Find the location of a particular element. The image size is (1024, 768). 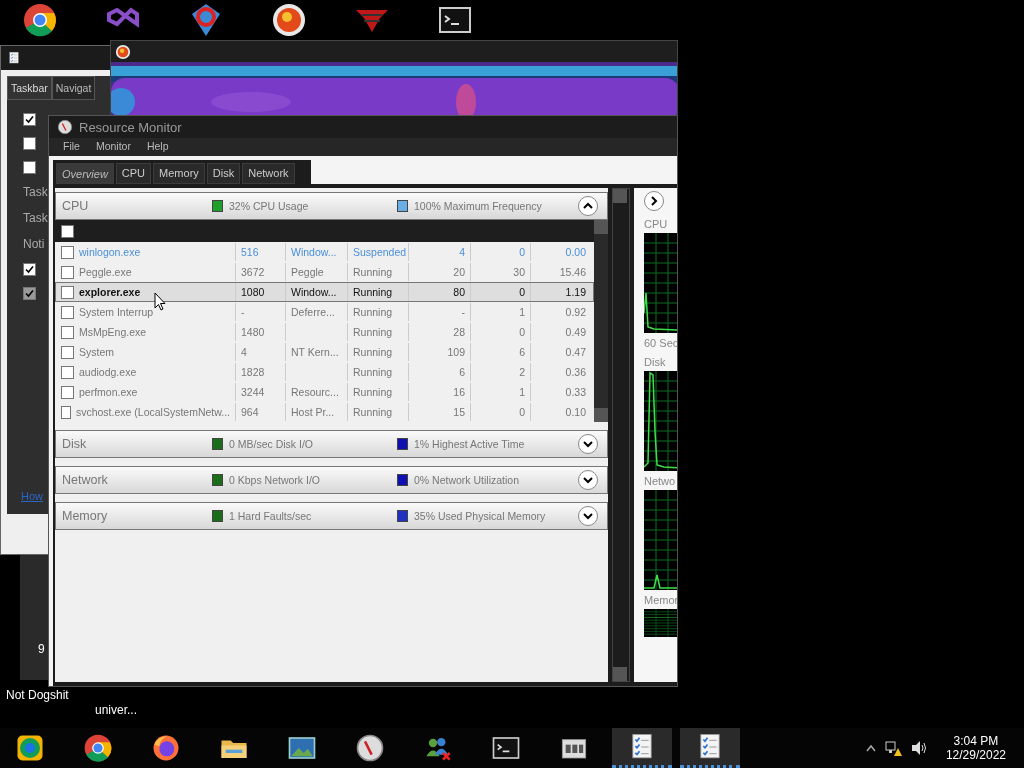

table-cell: 1080 is located at coordinates (253, 292).